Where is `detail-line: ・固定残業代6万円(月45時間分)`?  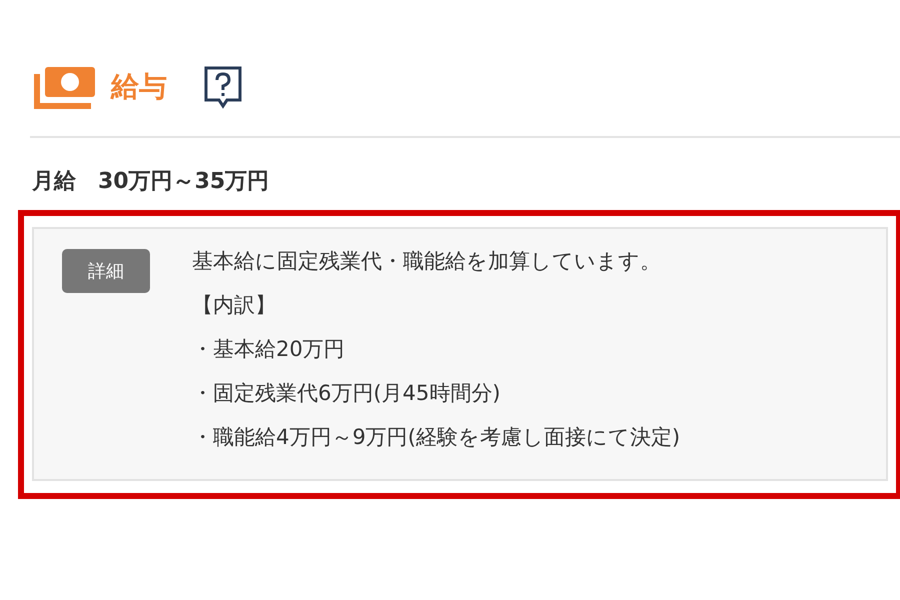
detail-line: ・固定残業代6万円(月45時間分) is located at coordinates (347, 393).